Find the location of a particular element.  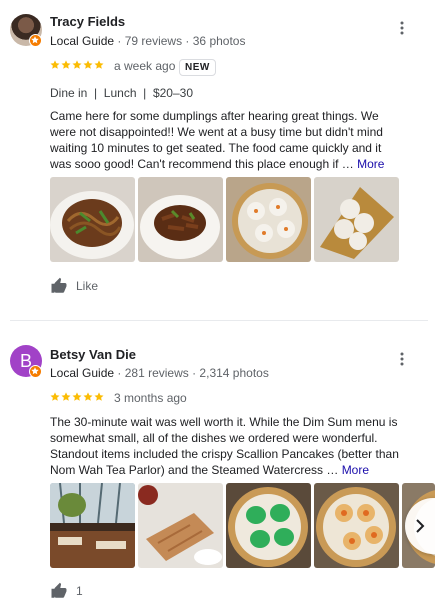

reviewer-meta: Local Guide · 79 reviews · 36 photos is located at coordinates (148, 41).